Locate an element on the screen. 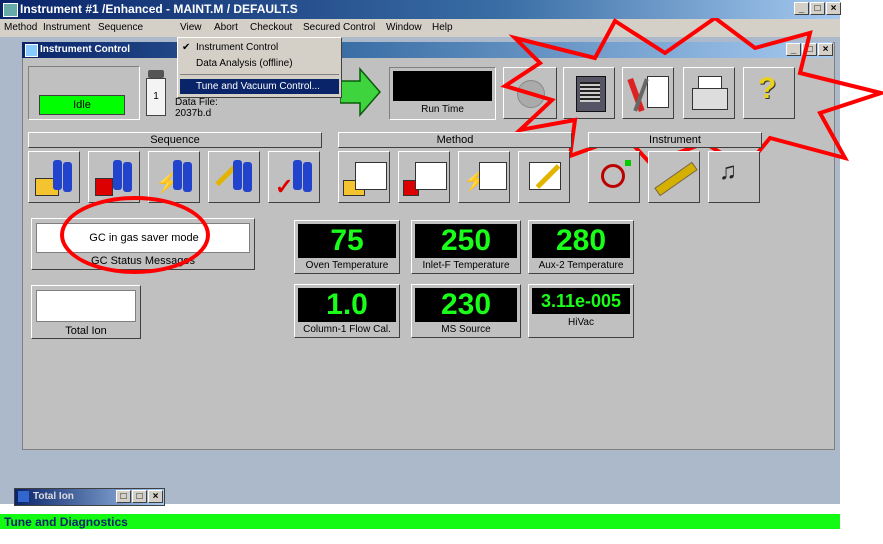  child-app-icon is located at coordinates (31, 50).